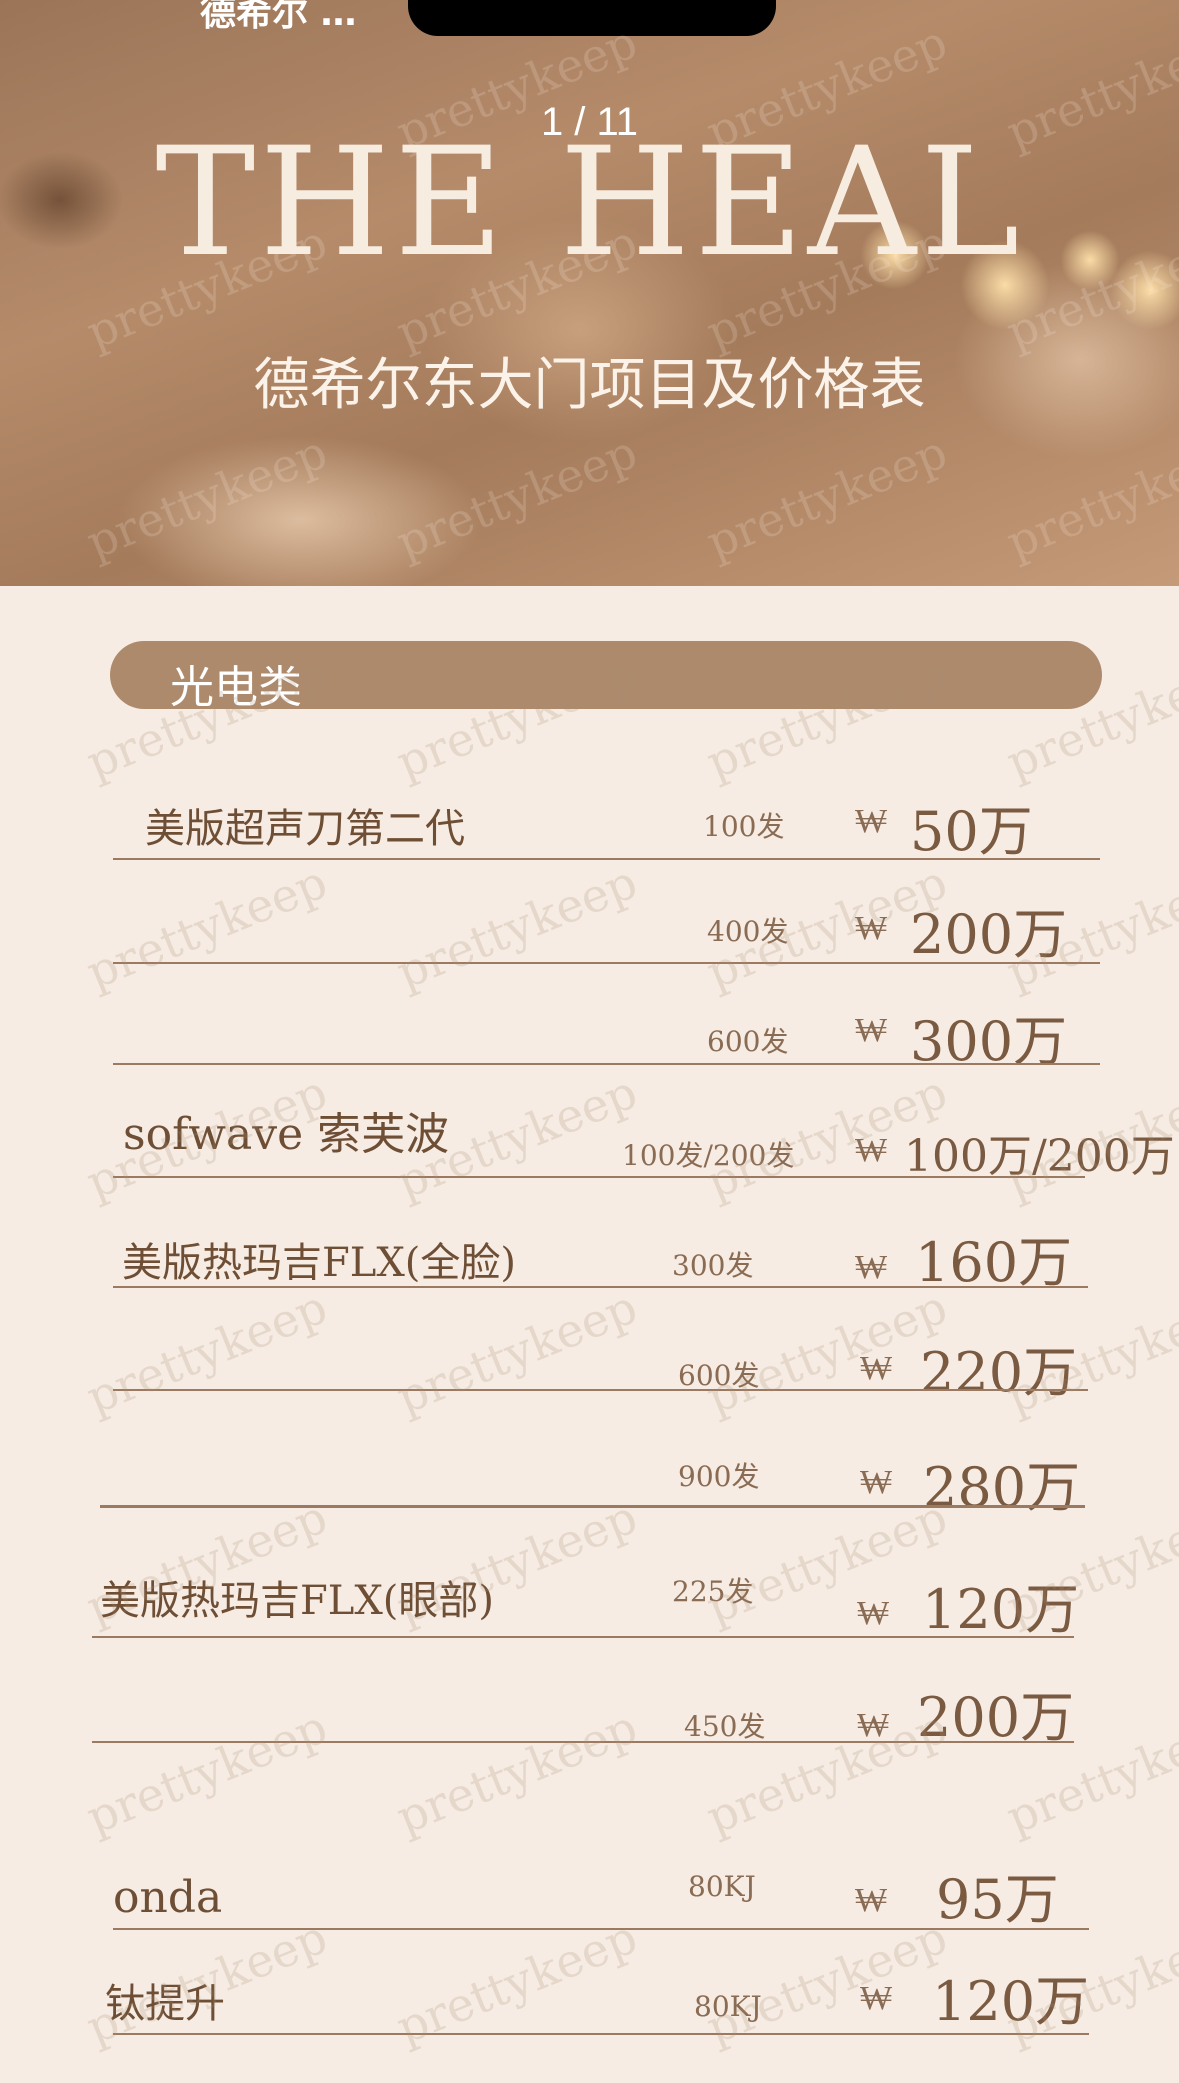 The image size is (1179, 2083). I want to click on section-header: 光电类, so click(606, 677).